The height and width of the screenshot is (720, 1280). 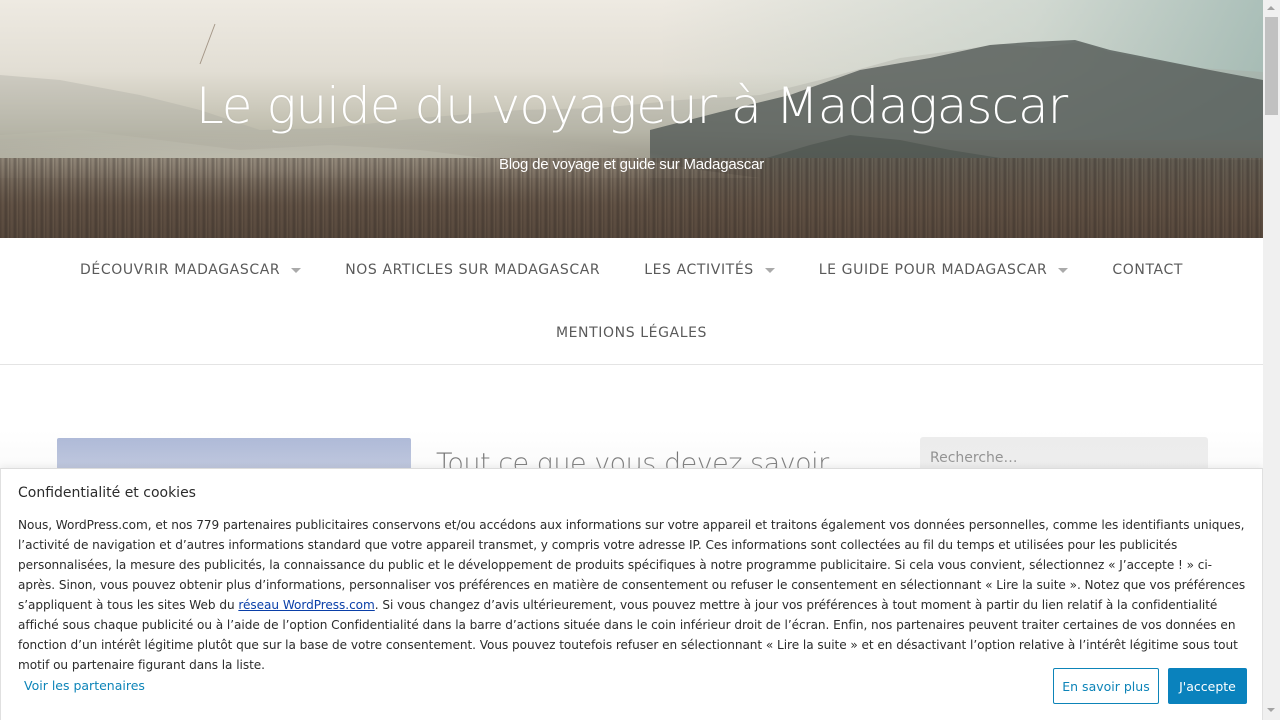 I want to click on view-partners-link: Voir les partenaires, so click(x=84, y=685).